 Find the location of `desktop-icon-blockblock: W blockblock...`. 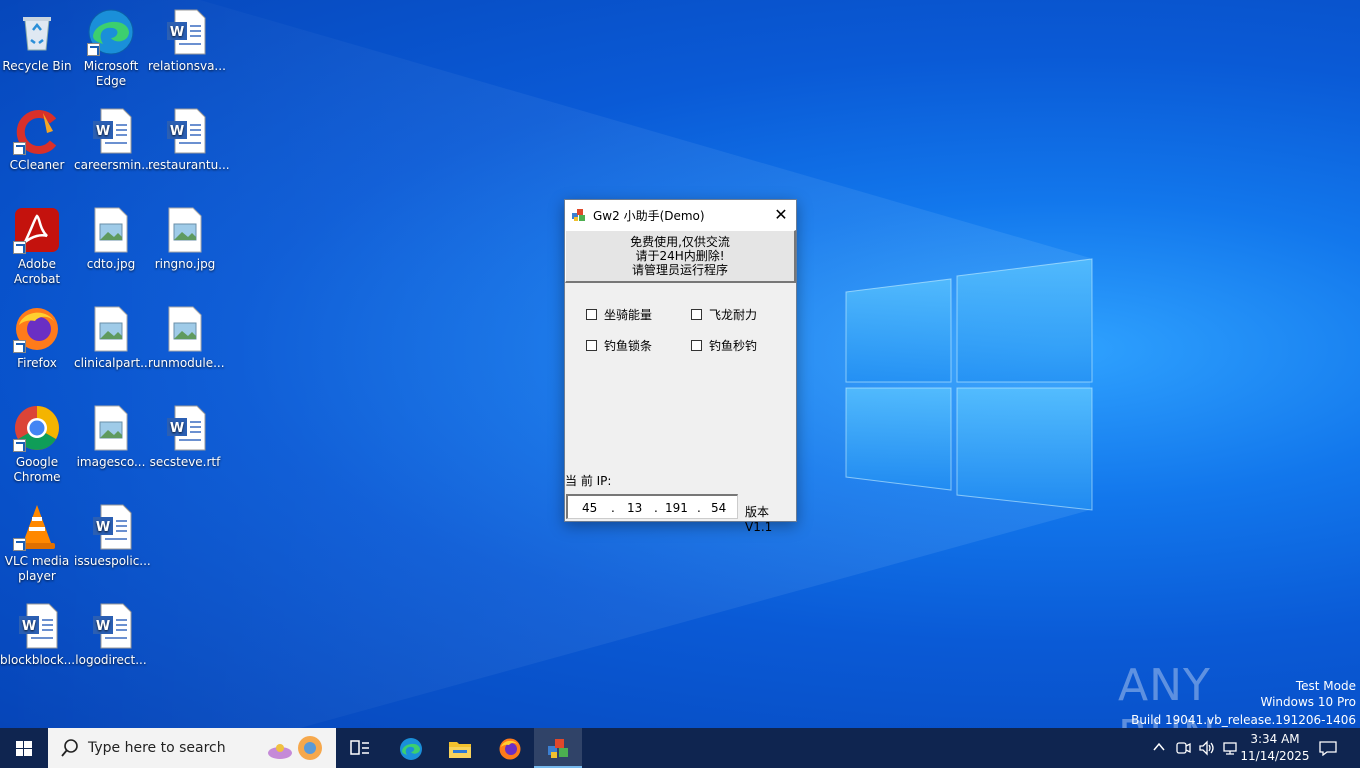

desktop-icon-blockblock: W blockblock... is located at coordinates (37, 635).